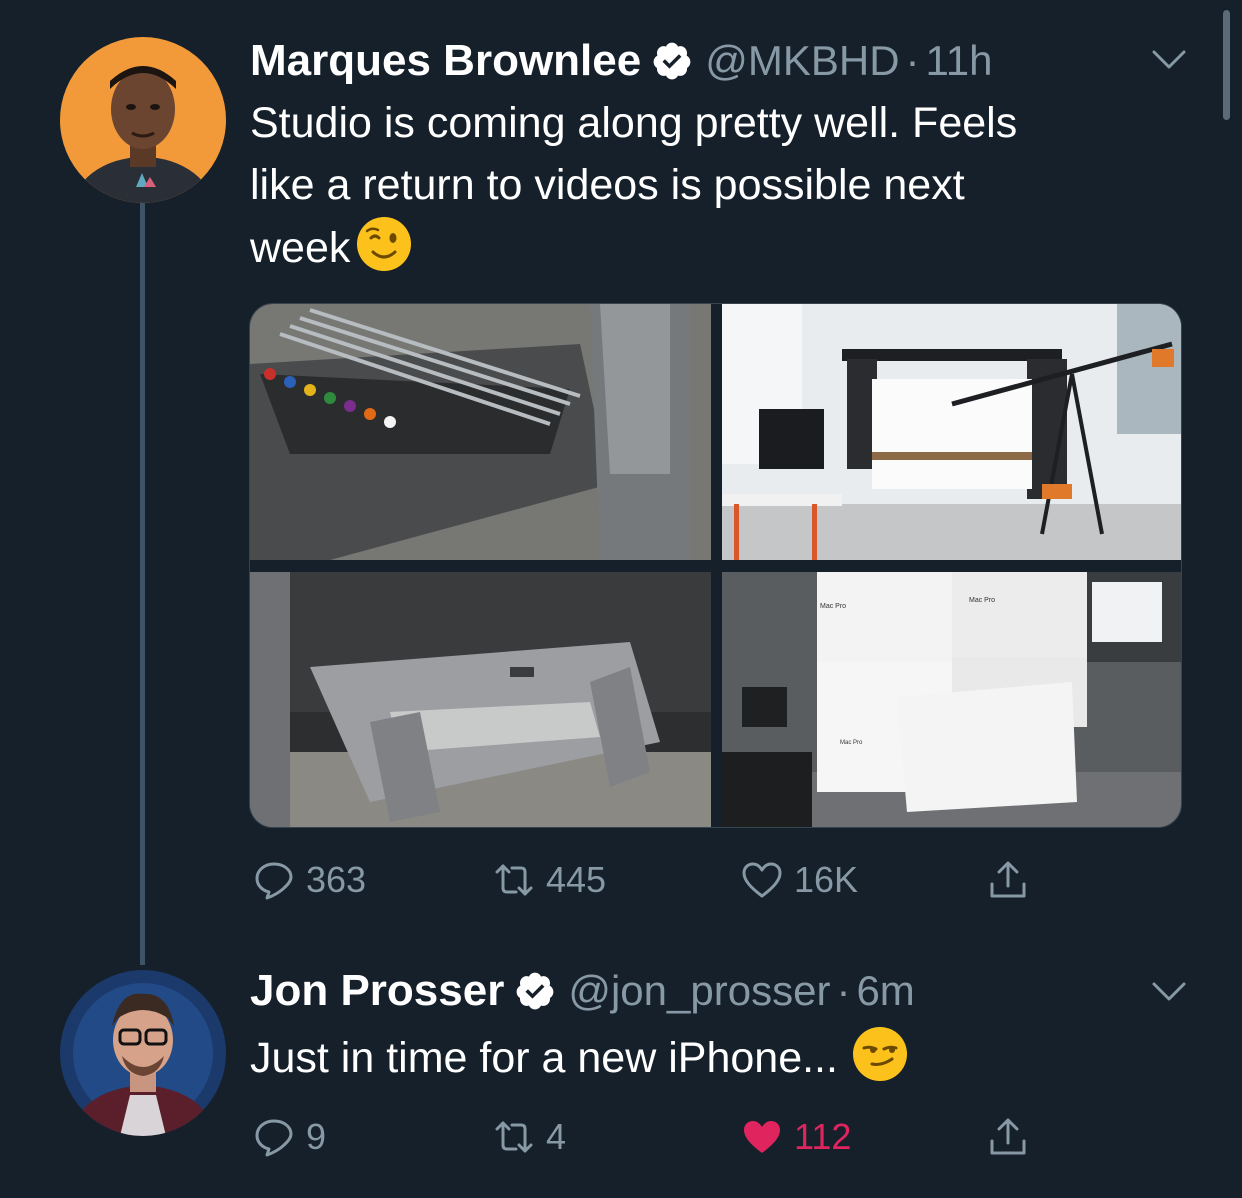 The width and height of the screenshot is (1242, 1198). I want to click on tweet-header: Jon Prosser @jon_prosser · 6m, so click(582, 991).